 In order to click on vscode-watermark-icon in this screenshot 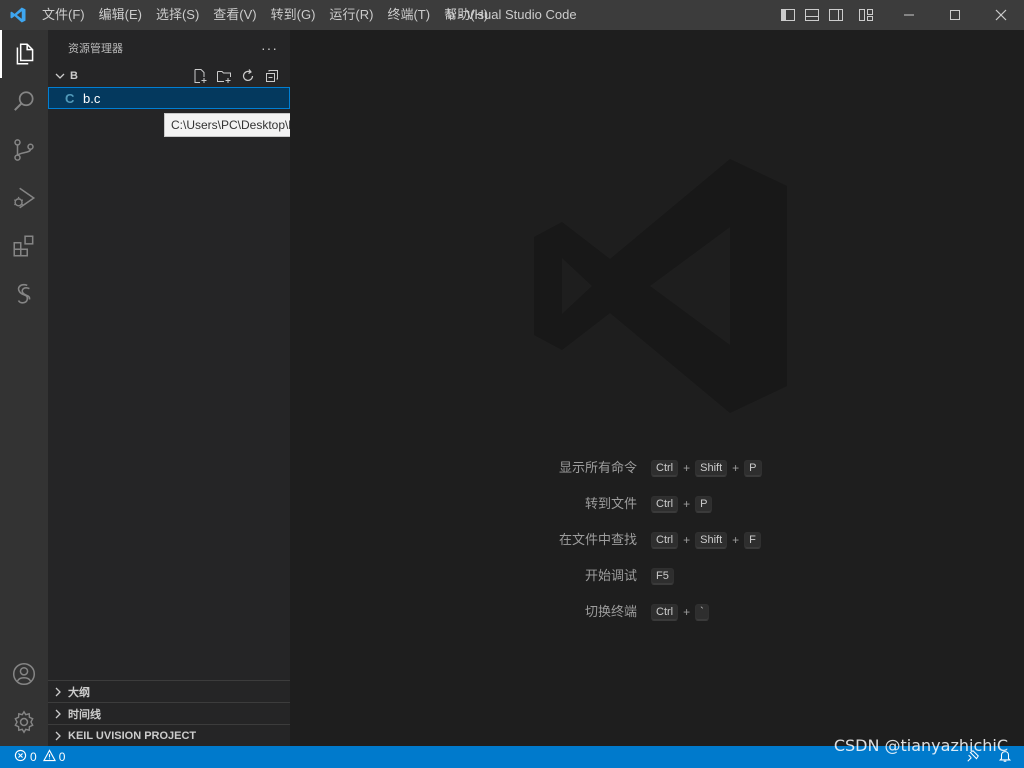, I will do `click(660, 287)`.